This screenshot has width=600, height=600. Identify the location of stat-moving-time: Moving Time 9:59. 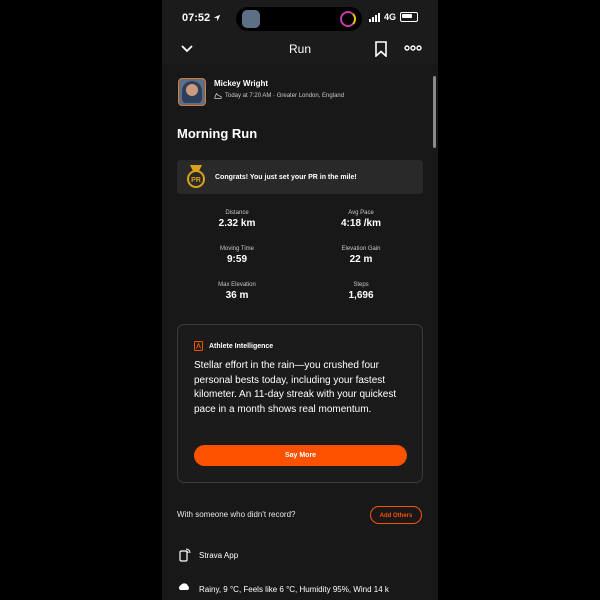
(237, 255).